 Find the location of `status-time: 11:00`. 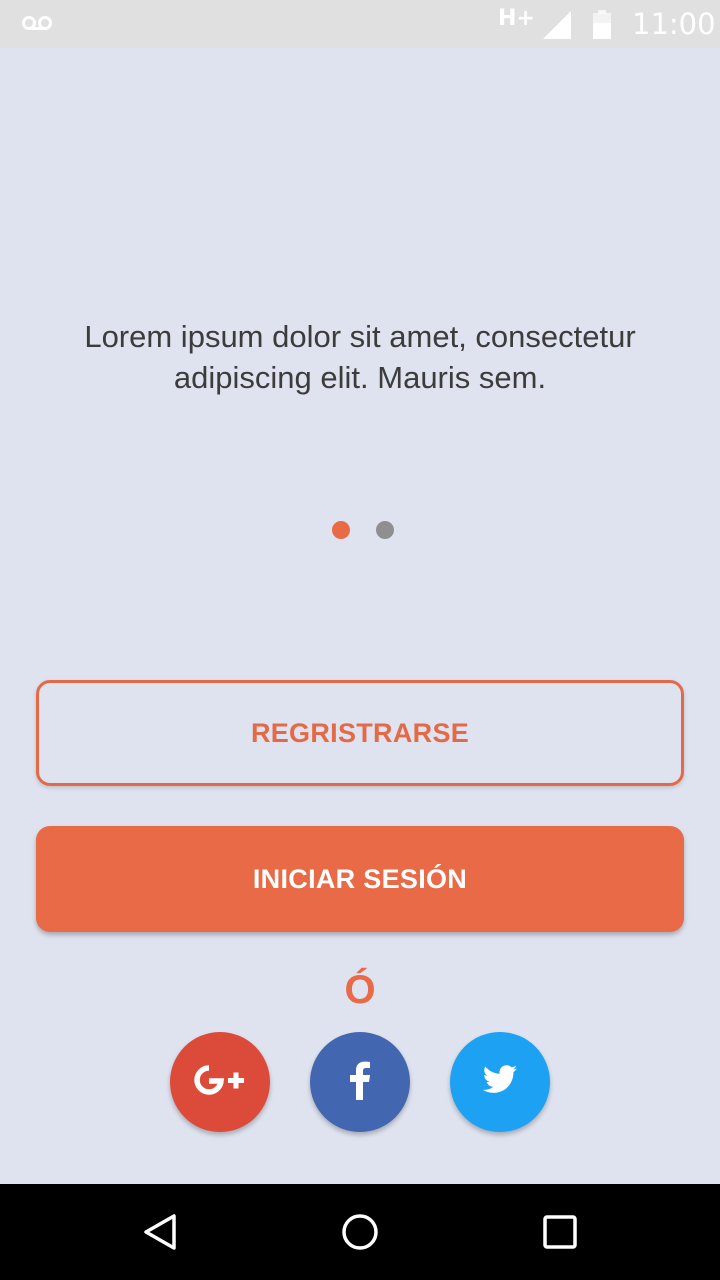

status-time: 11:00 is located at coordinates (674, 24).